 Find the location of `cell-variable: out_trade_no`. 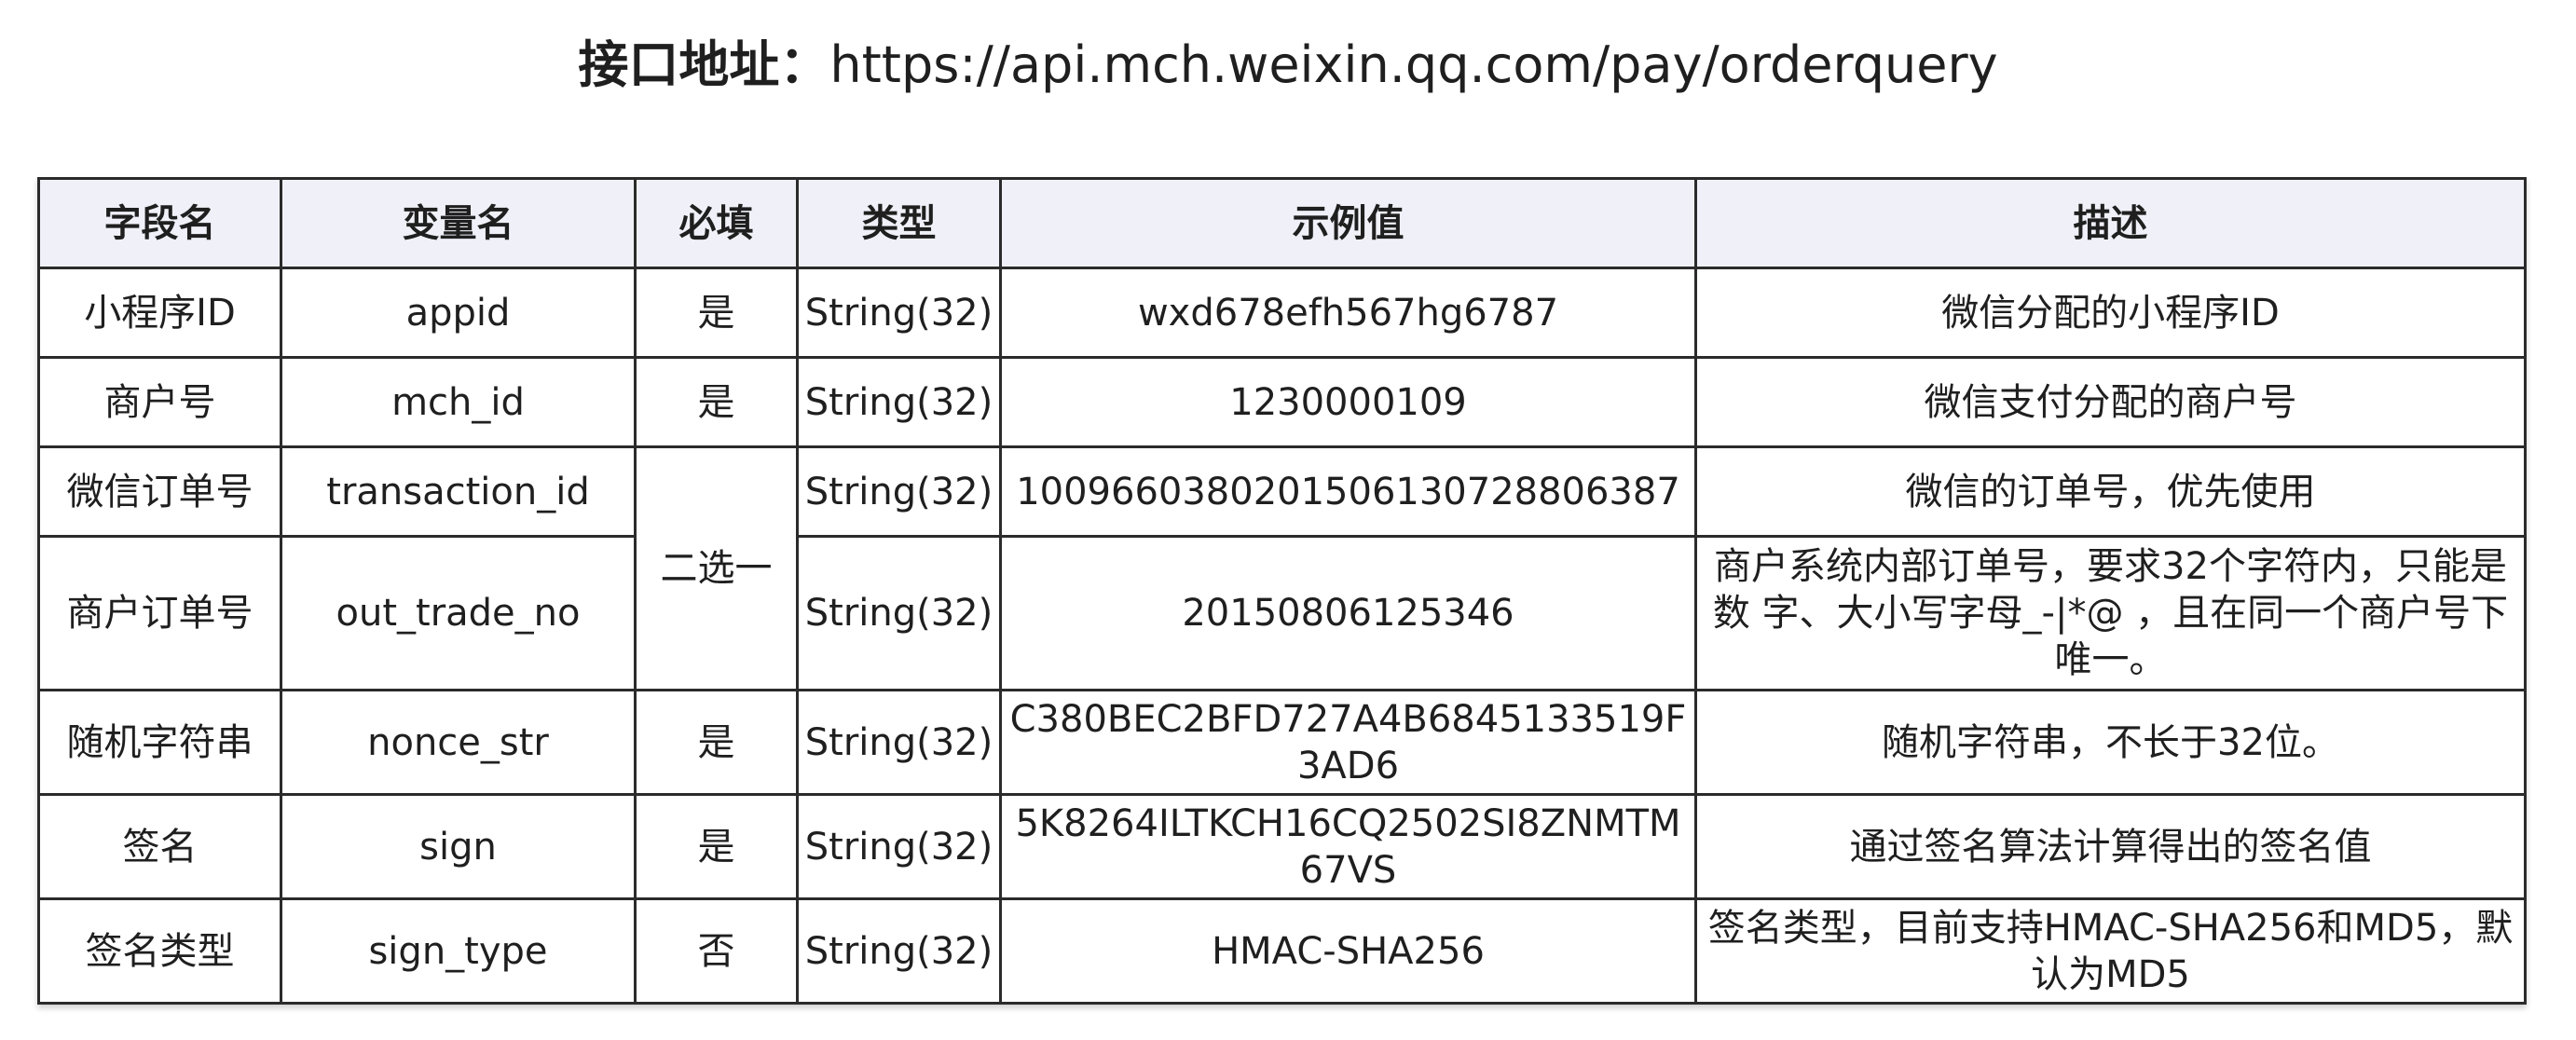

cell-variable: out_trade_no is located at coordinates (458, 613).